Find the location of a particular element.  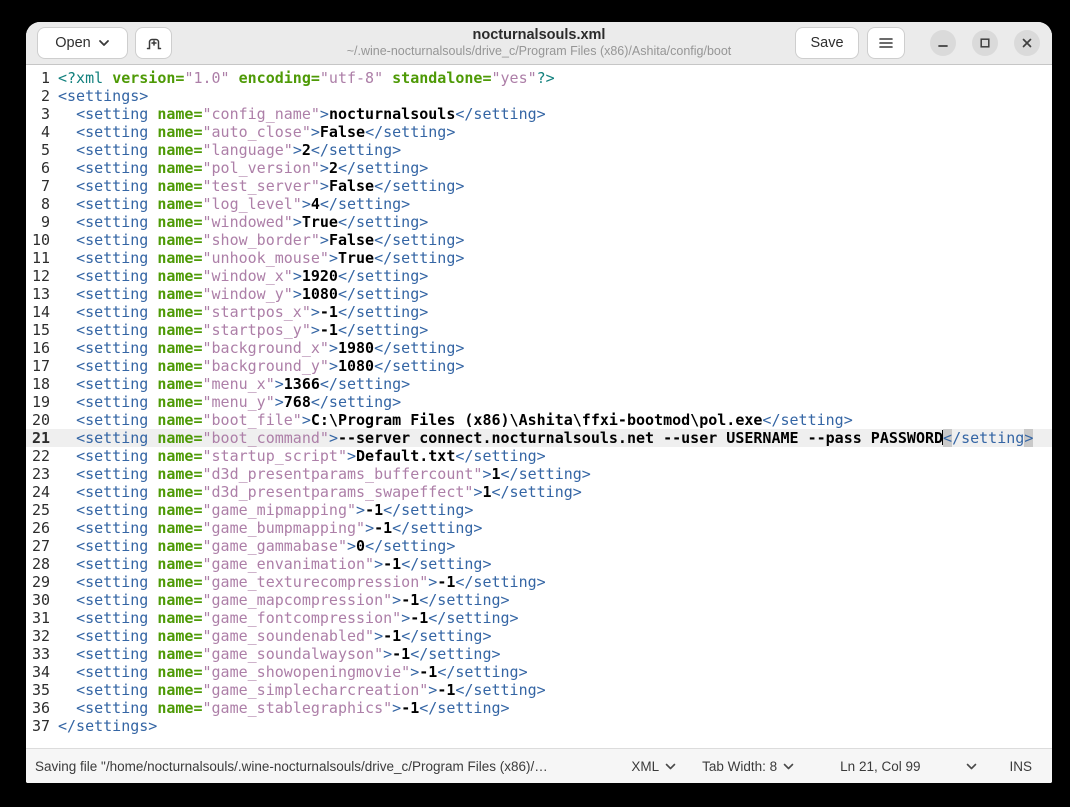

line-number: 10 is located at coordinates (40, 240).